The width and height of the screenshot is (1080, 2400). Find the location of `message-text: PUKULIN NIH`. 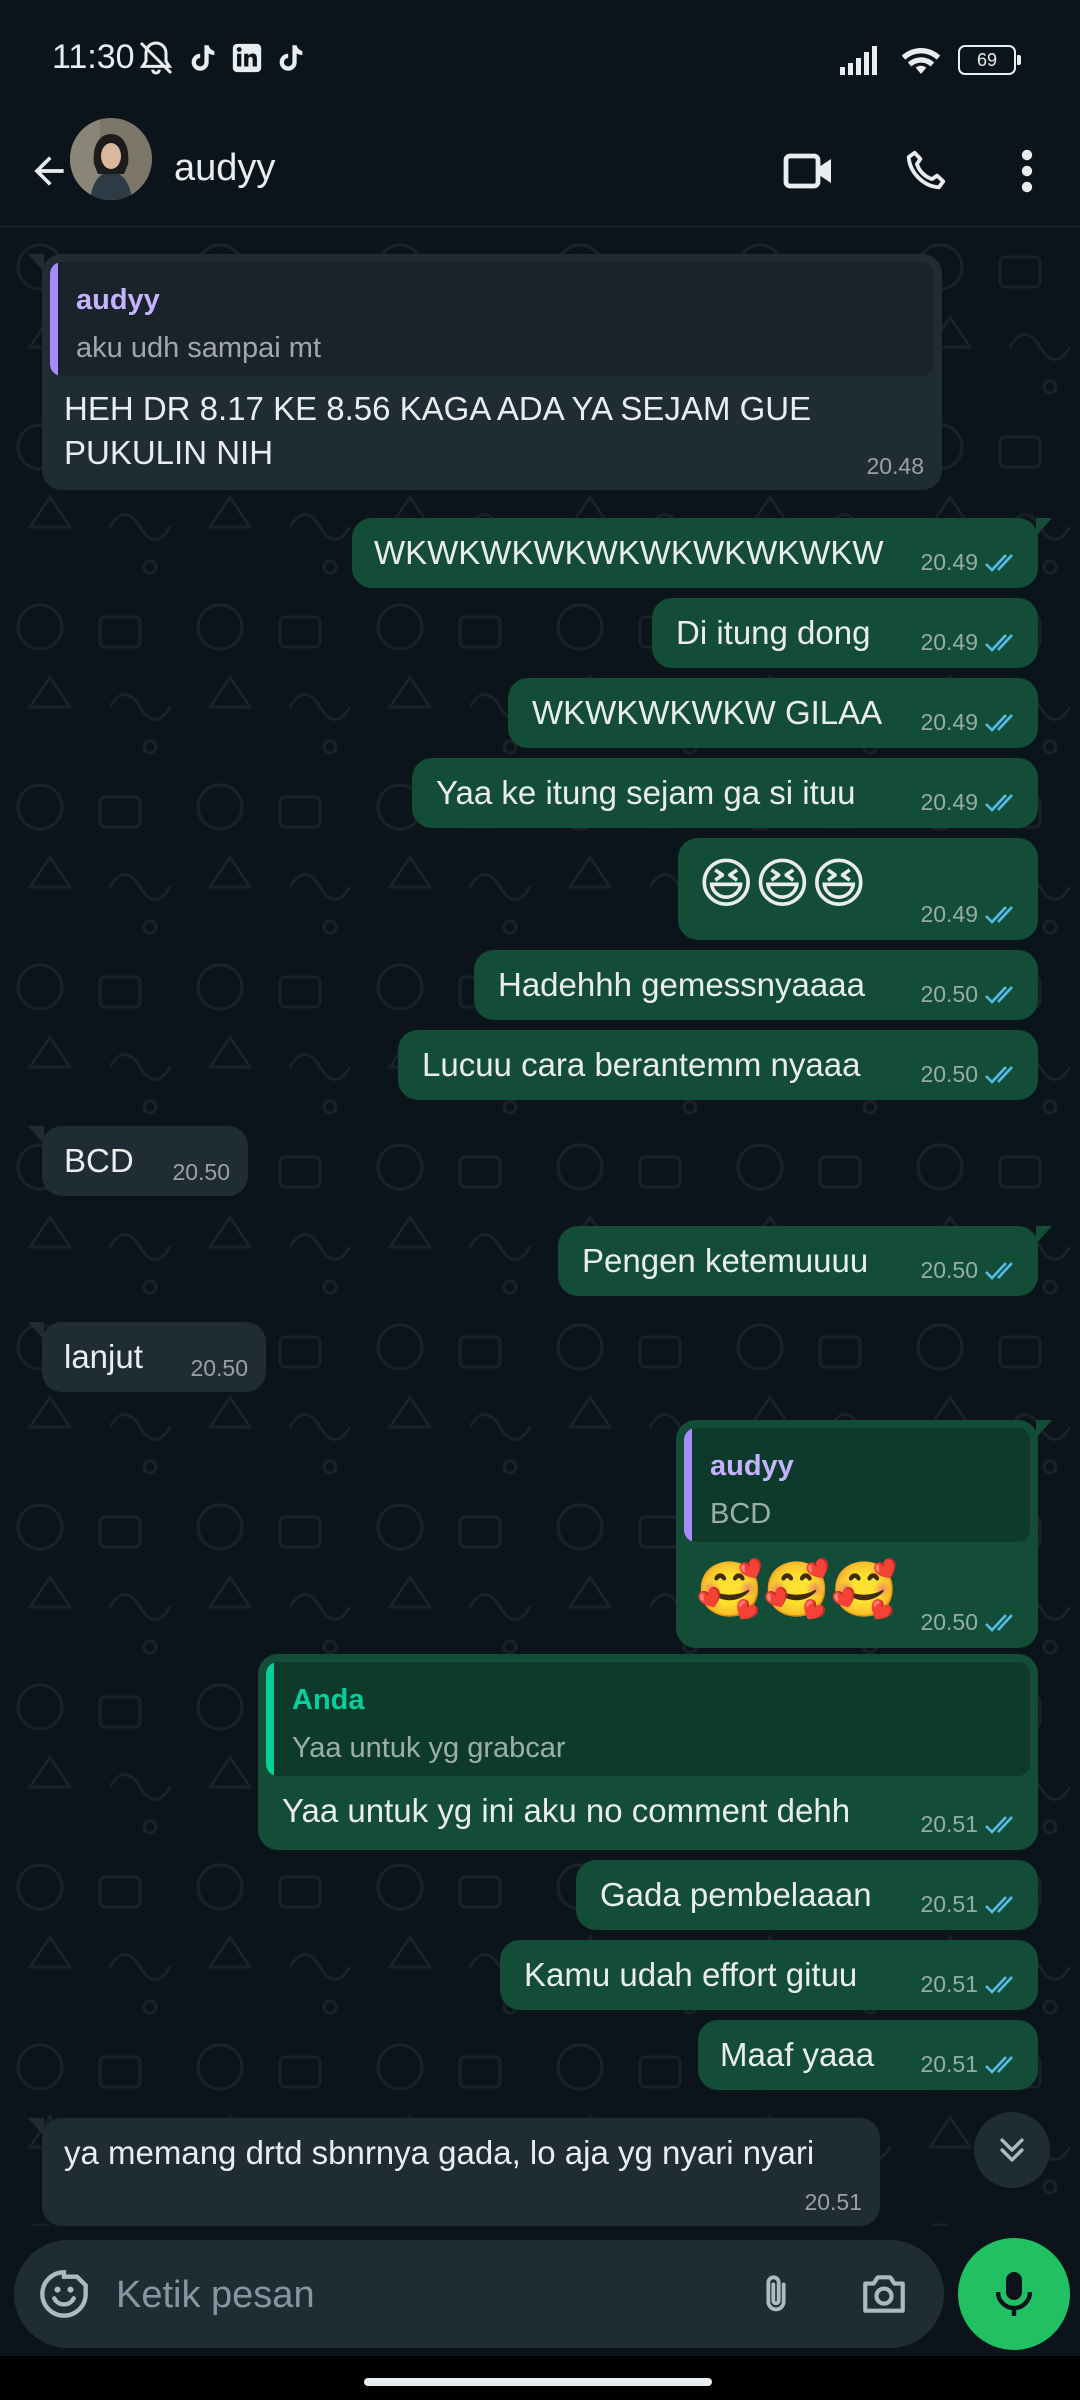

message-text: PUKULIN NIH is located at coordinates (169, 452).